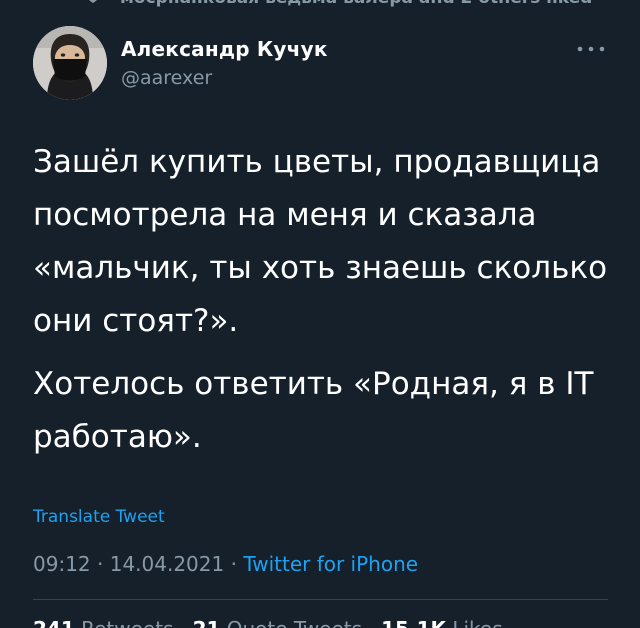  What do you see at coordinates (474, 622) in the screenshot?
I see `likes-label: Likes` at bounding box center [474, 622].